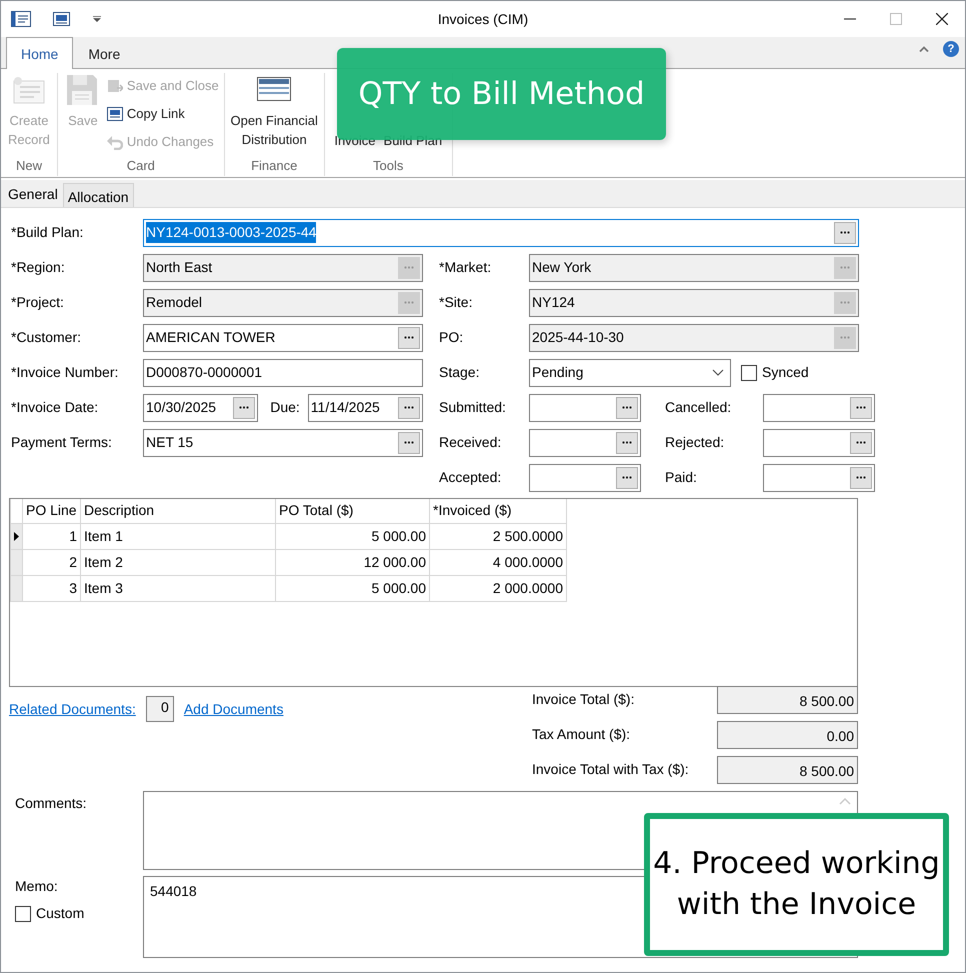  Describe the element at coordinates (366, 408) in the screenshot. I see `date-field: 11/14/2025` at that location.